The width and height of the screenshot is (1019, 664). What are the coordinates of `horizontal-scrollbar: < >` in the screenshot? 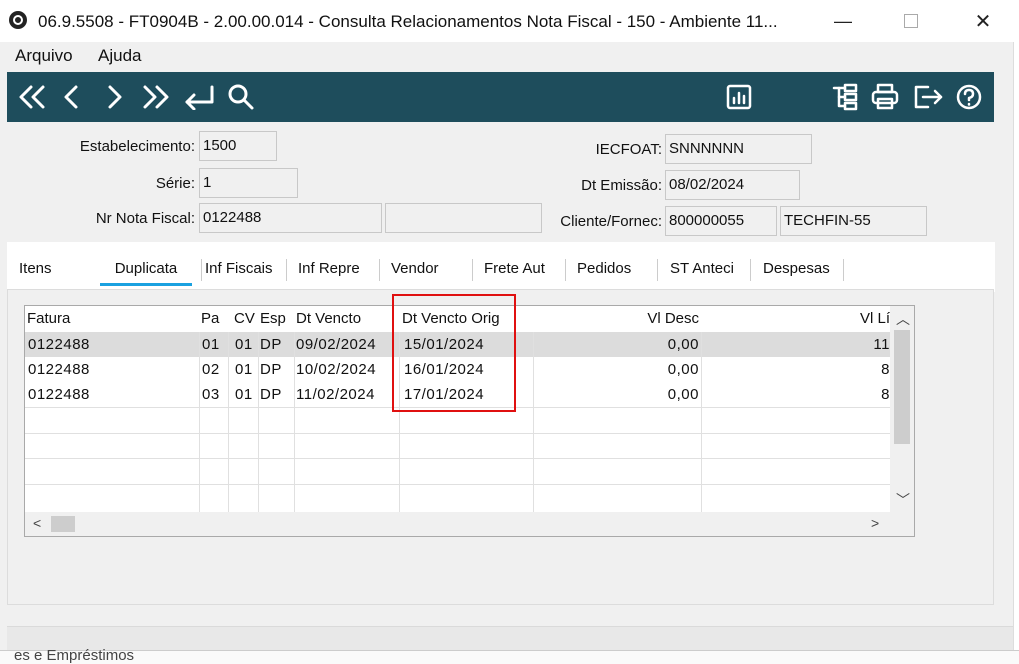 It's located at (469, 524).